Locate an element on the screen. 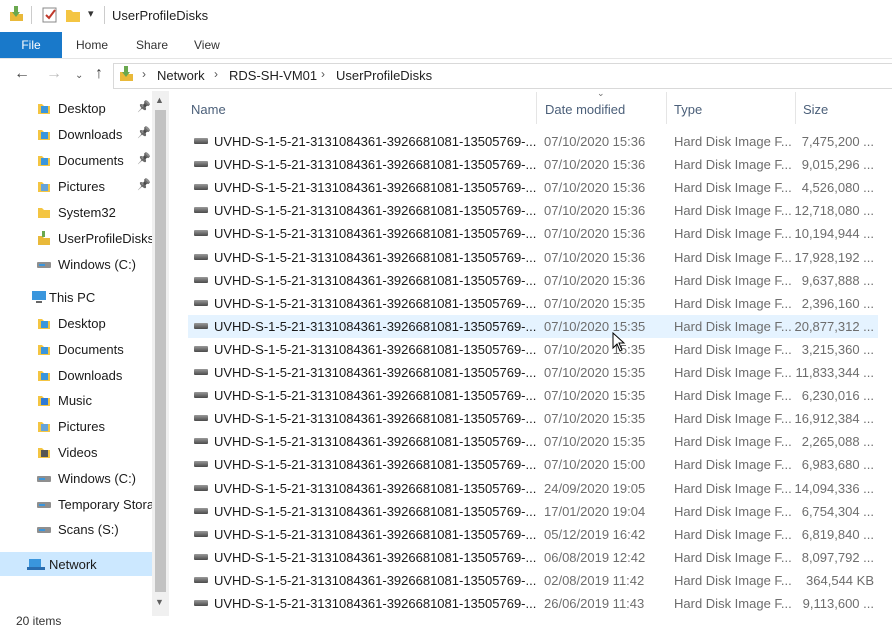 The height and width of the screenshot is (628, 892). breadcrumb-rds-sh-vm01: RDS-SH-VM01 is located at coordinates (273, 75).